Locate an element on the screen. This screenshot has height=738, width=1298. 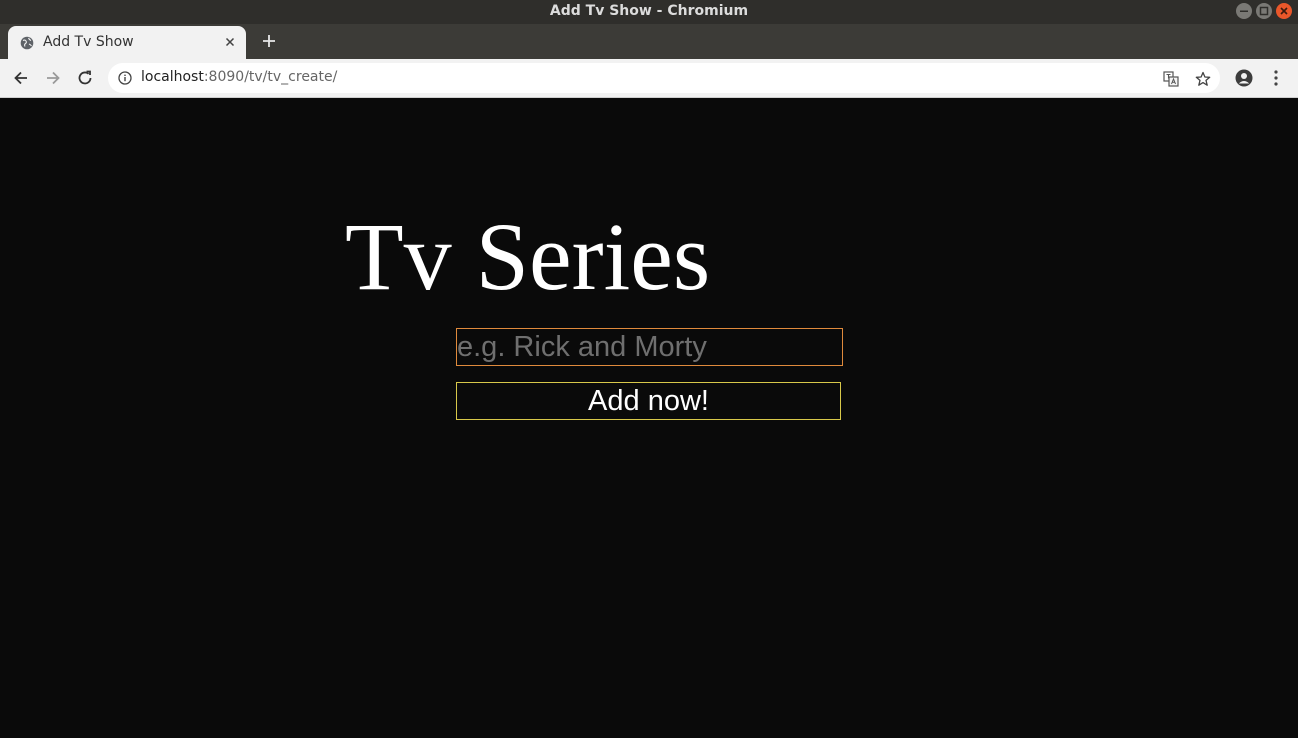
tv-show-name-input is located at coordinates (649, 347).